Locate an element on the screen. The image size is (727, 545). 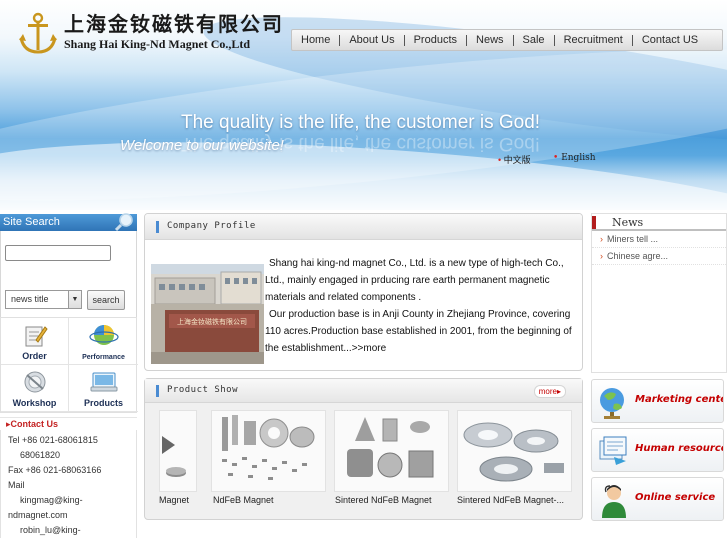
company-name-cn: 上海金钕磁铁有限公司 is located at coordinates (174, 24).